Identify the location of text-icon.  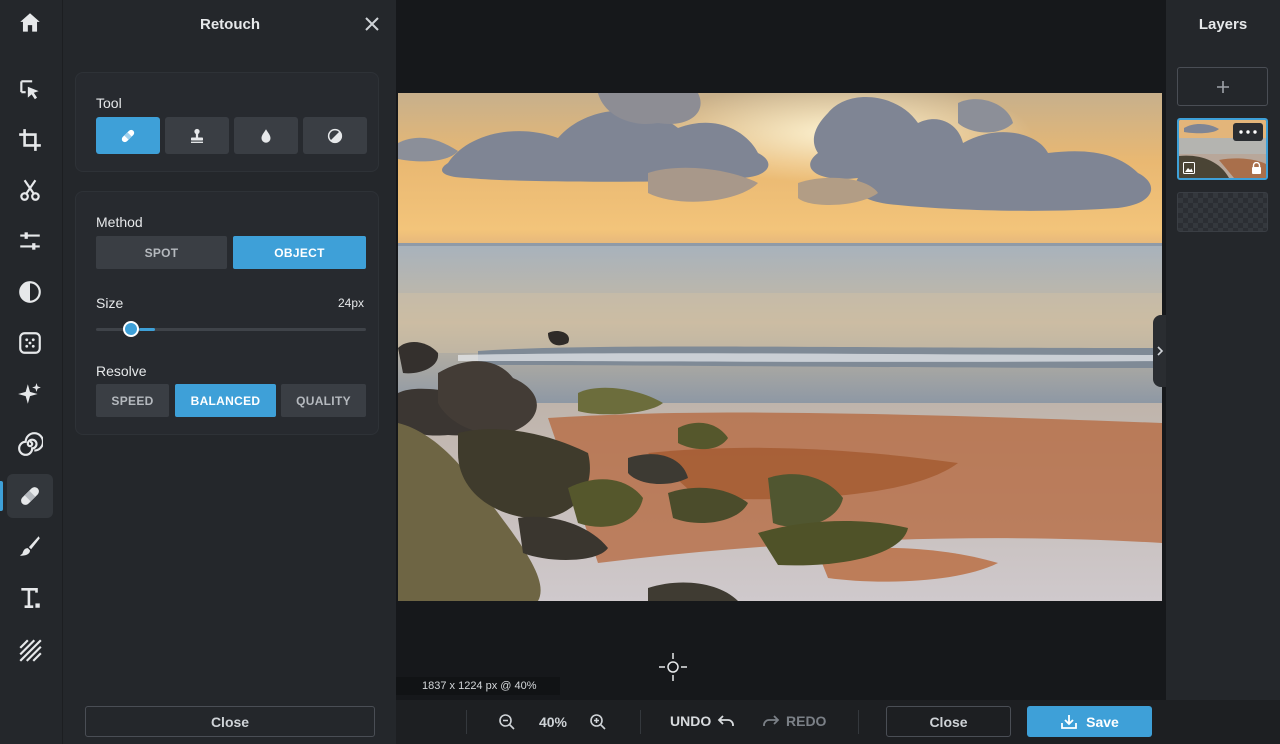
(30, 598).